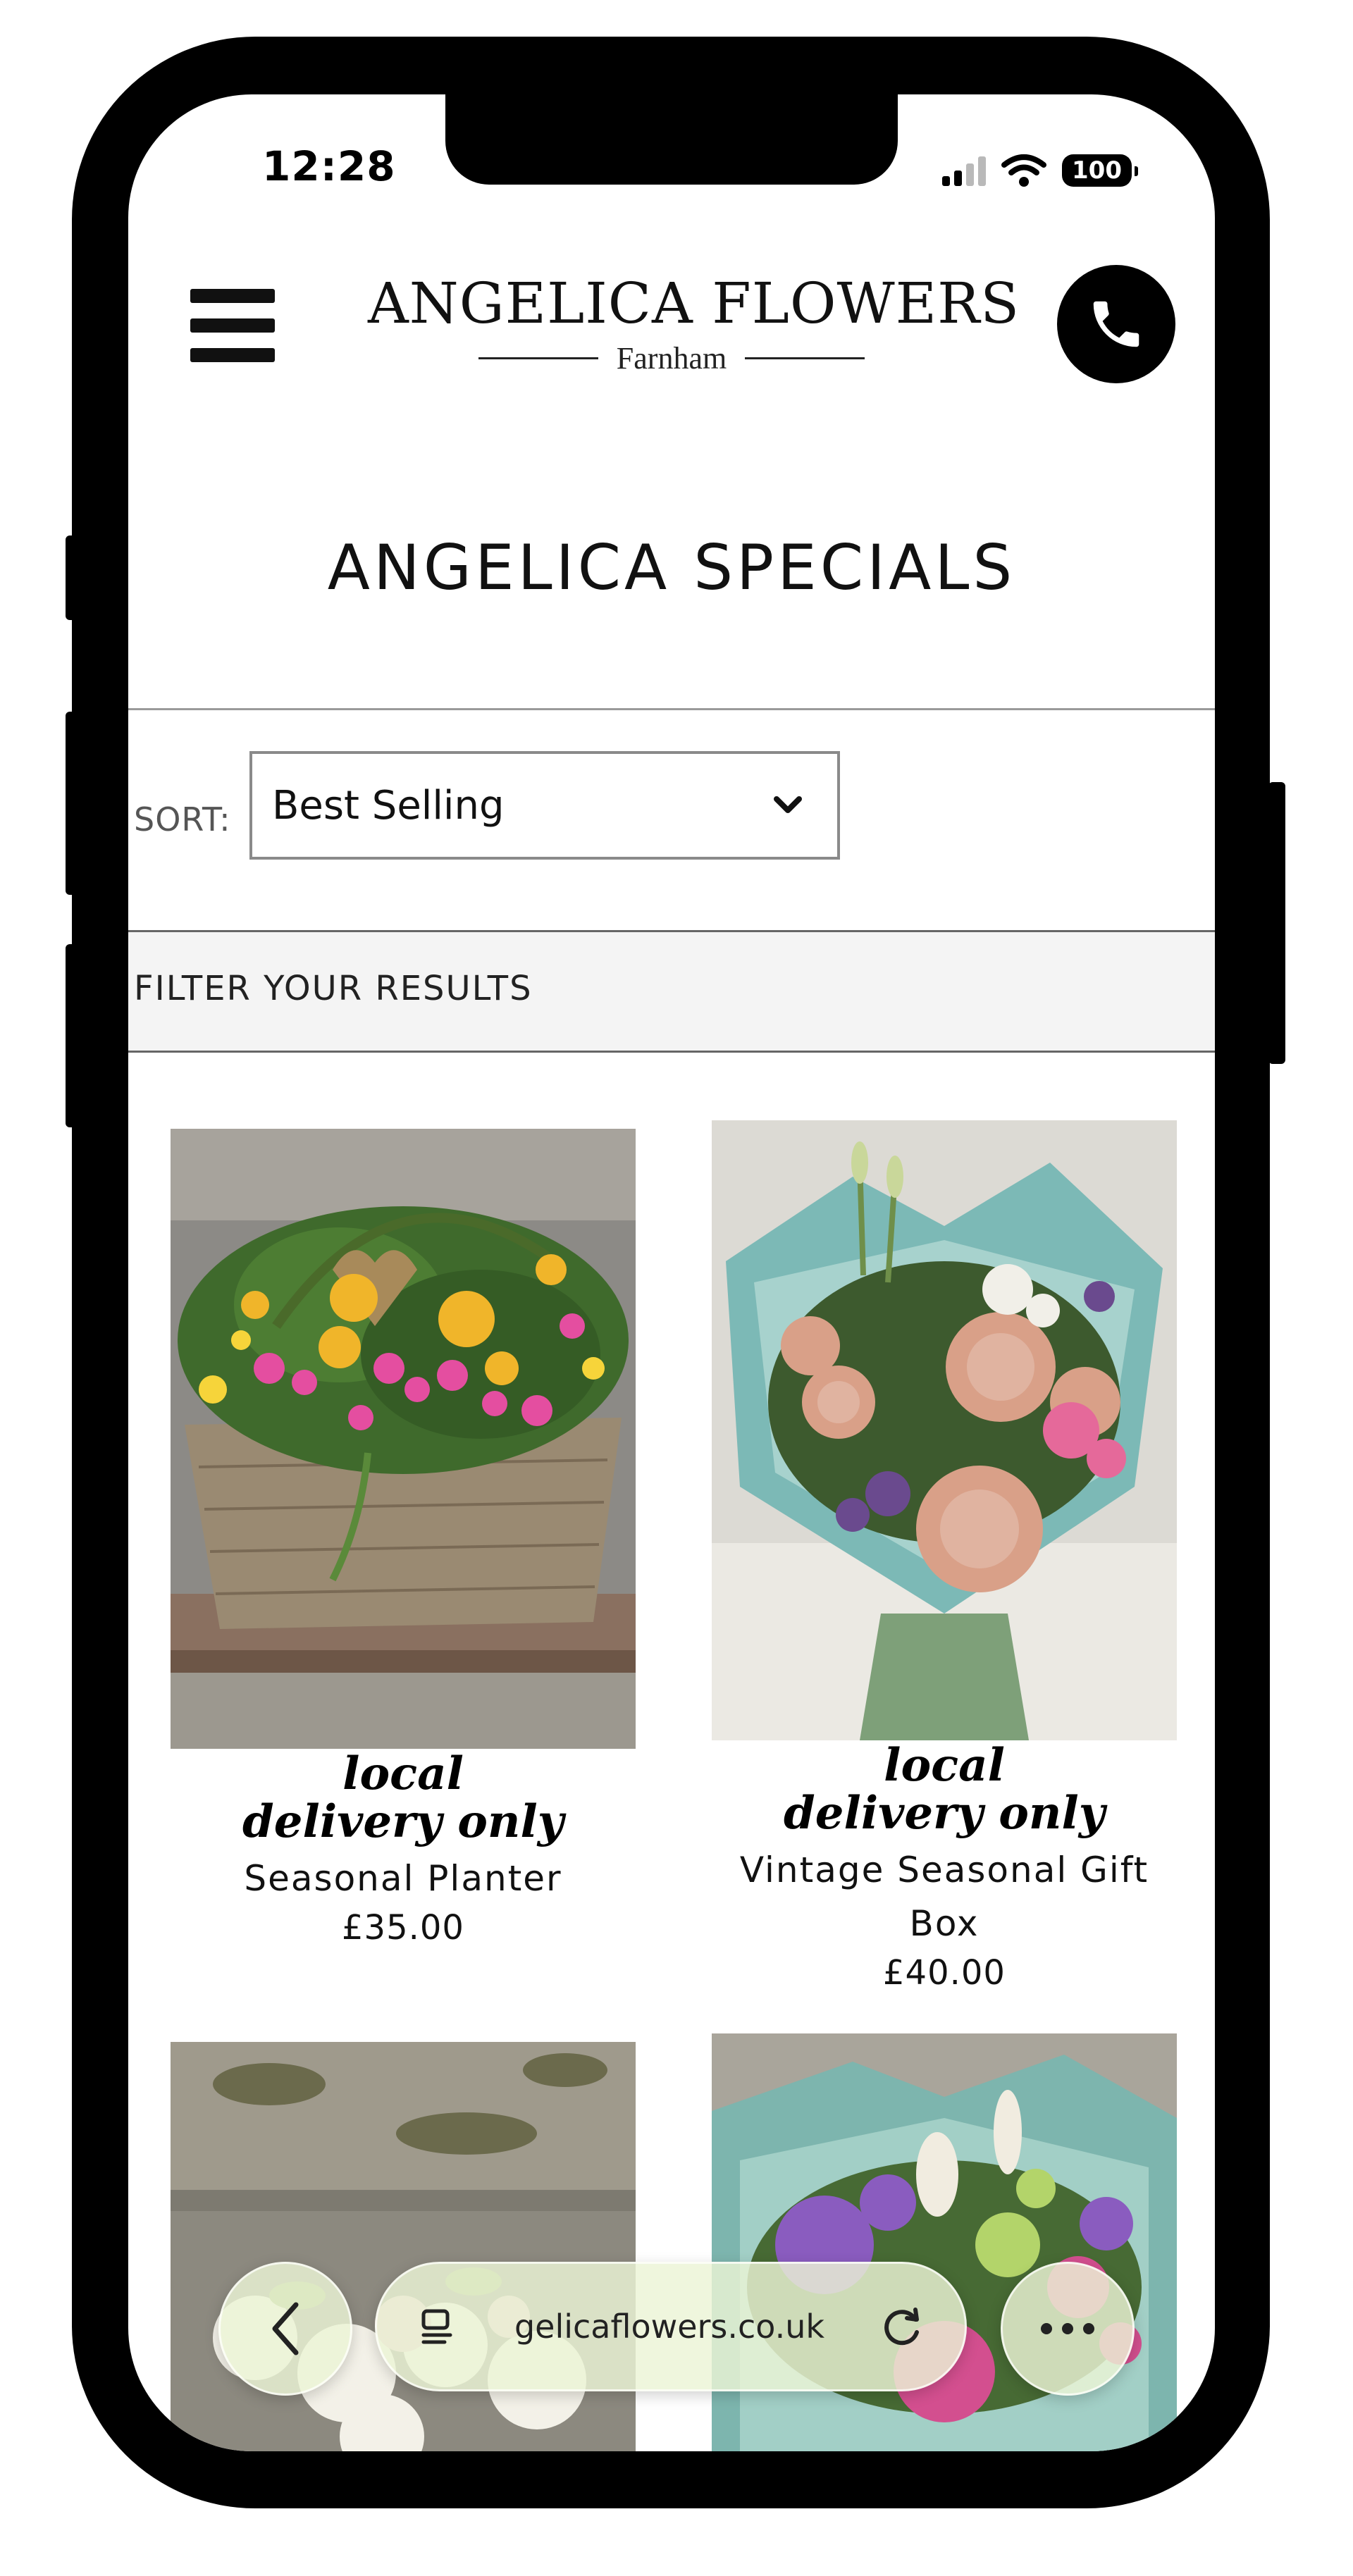 The image size is (1353, 2576). I want to click on url-text: gelicaflowers.co.uk, so click(669, 2327).